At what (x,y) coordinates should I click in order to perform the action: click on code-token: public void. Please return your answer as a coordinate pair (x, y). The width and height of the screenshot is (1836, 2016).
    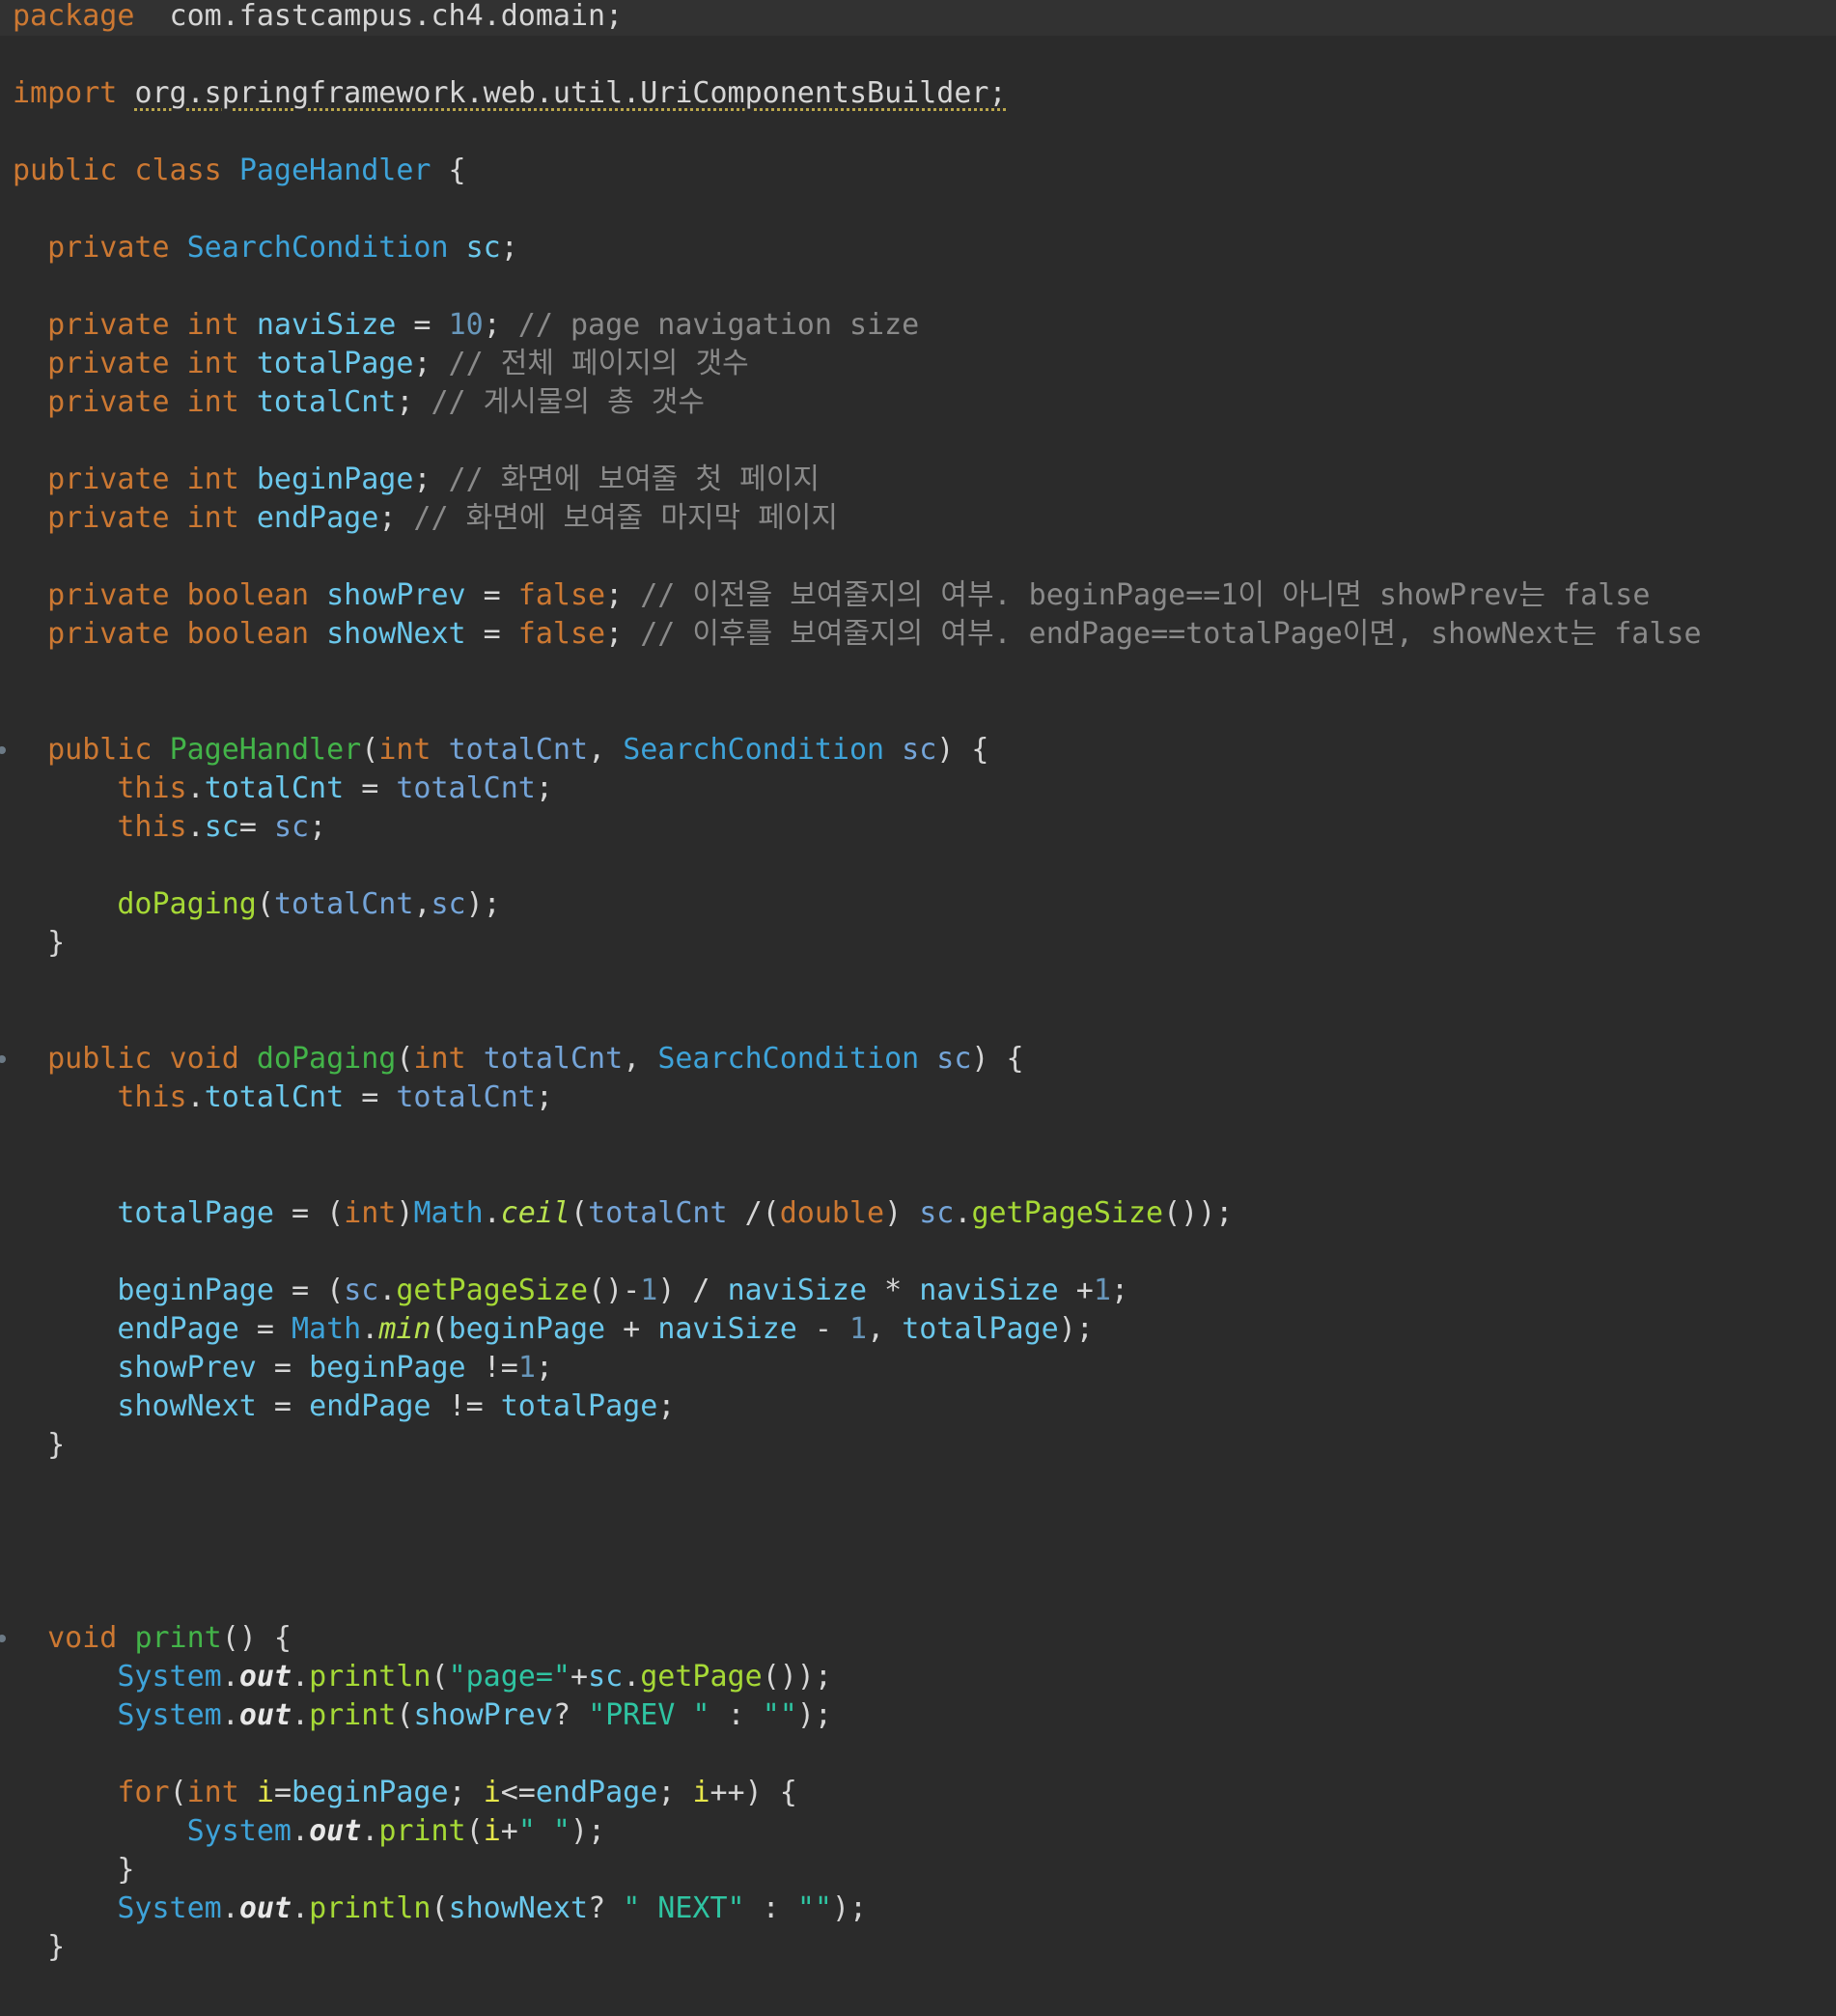
    Looking at the image, I should click on (152, 1059).